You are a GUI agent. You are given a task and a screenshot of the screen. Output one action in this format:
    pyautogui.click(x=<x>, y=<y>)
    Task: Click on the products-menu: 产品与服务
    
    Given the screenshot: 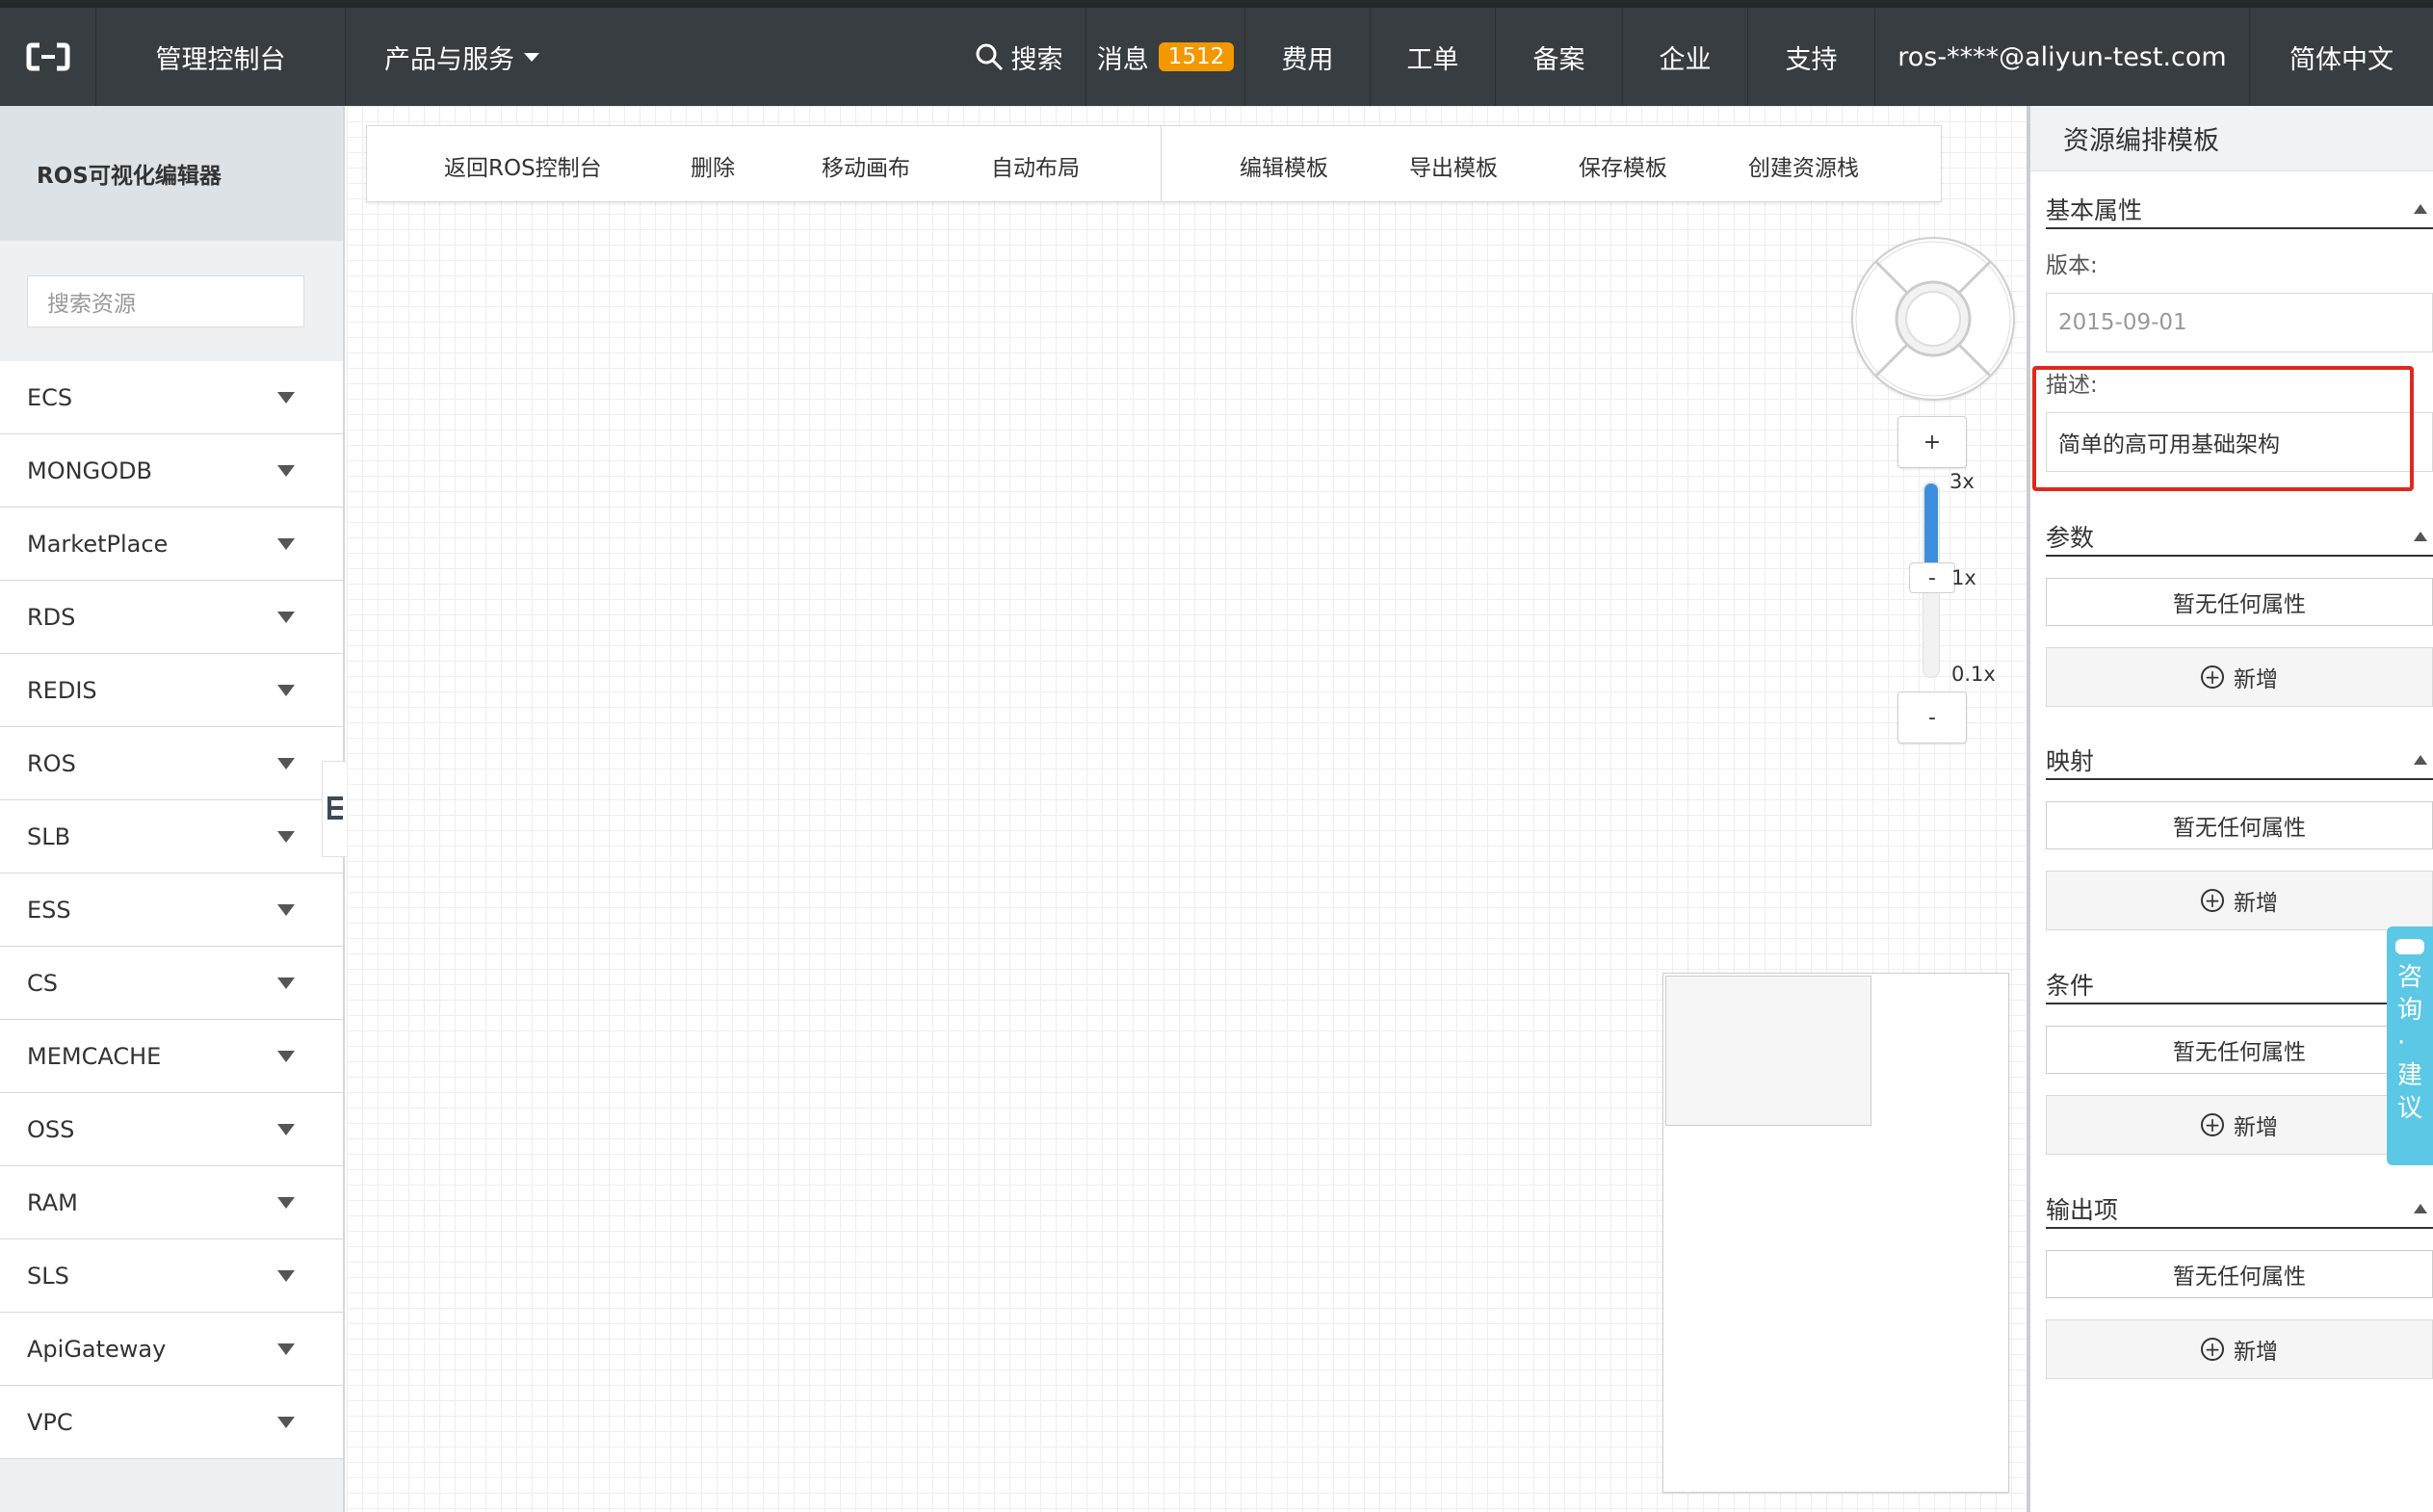 What is the action you would take?
    pyautogui.click(x=456, y=57)
    